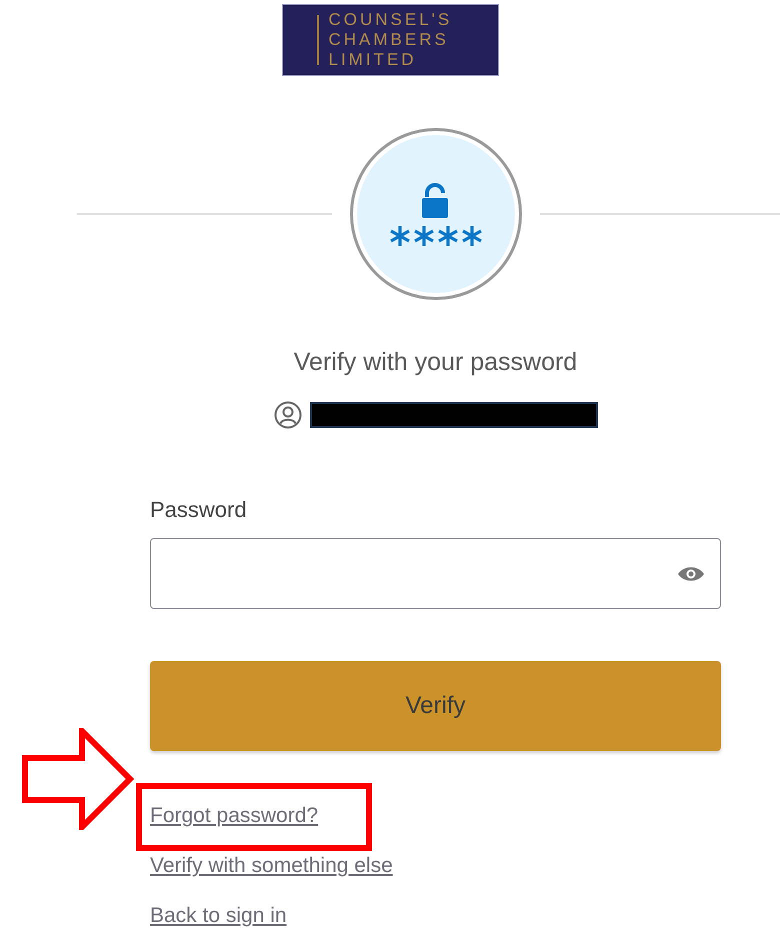 This screenshot has height=932, width=780. What do you see at coordinates (435, 706) in the screenshot?
I see `verify-button: Verify` at bounding box center [435, 706].